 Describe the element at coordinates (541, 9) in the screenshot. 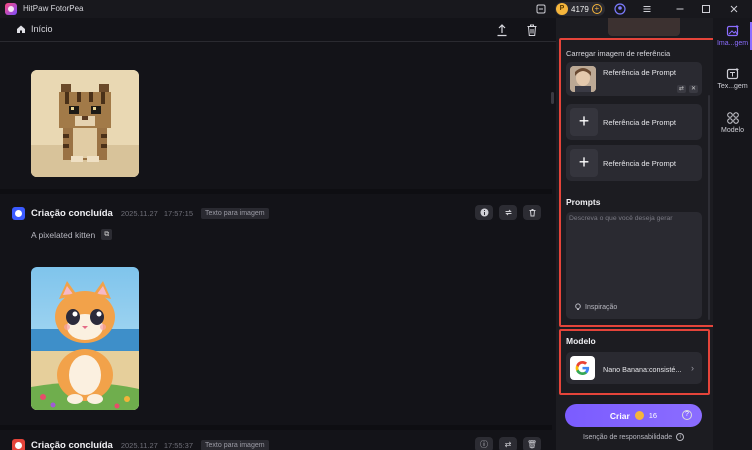

I see `notification-box-icon` at that location.